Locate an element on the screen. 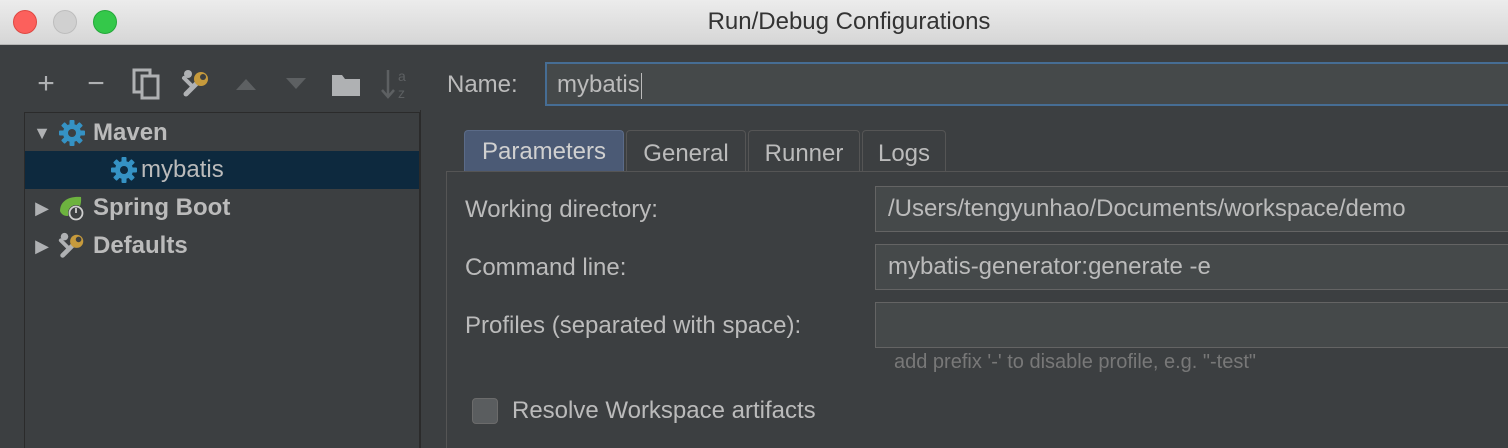 This screenshot has height=448, width=1508. create-folder-button is located at coordinates (346, 84).